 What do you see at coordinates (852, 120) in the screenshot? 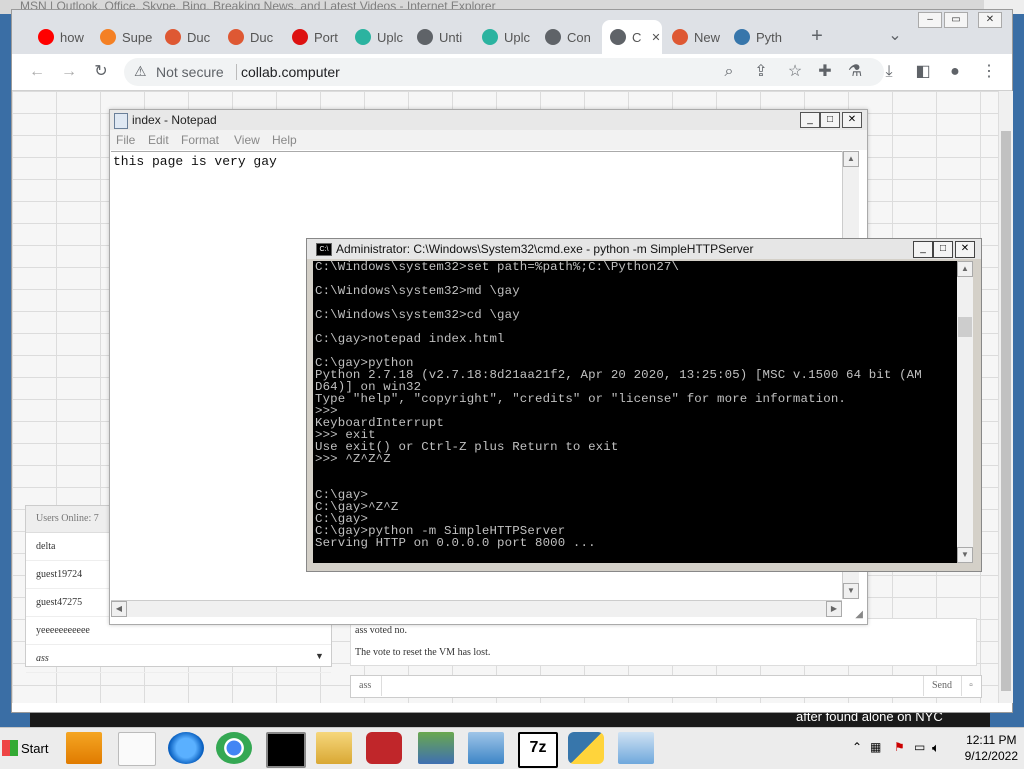
I see `notepad-close-button: ✕` at bounding box center [852, 120].